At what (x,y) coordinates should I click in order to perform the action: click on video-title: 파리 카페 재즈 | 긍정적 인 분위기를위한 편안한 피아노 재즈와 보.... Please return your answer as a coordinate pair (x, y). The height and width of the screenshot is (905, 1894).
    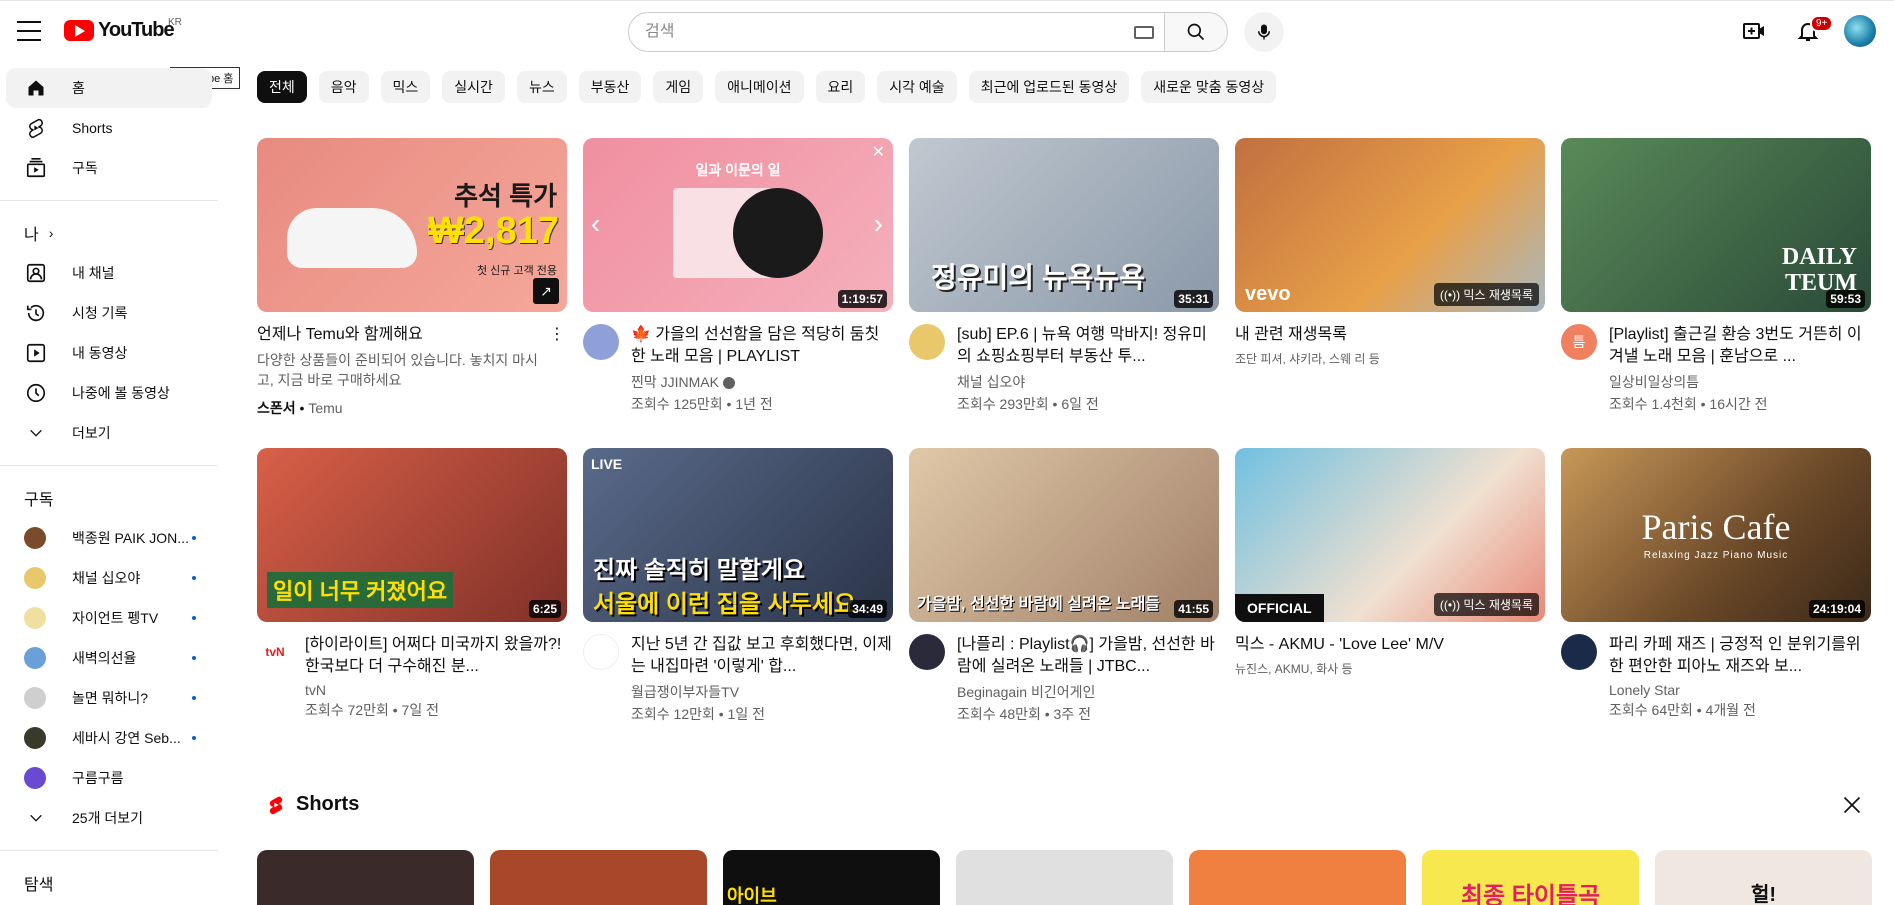
    Looking at the image, I should click on (1740, 656).